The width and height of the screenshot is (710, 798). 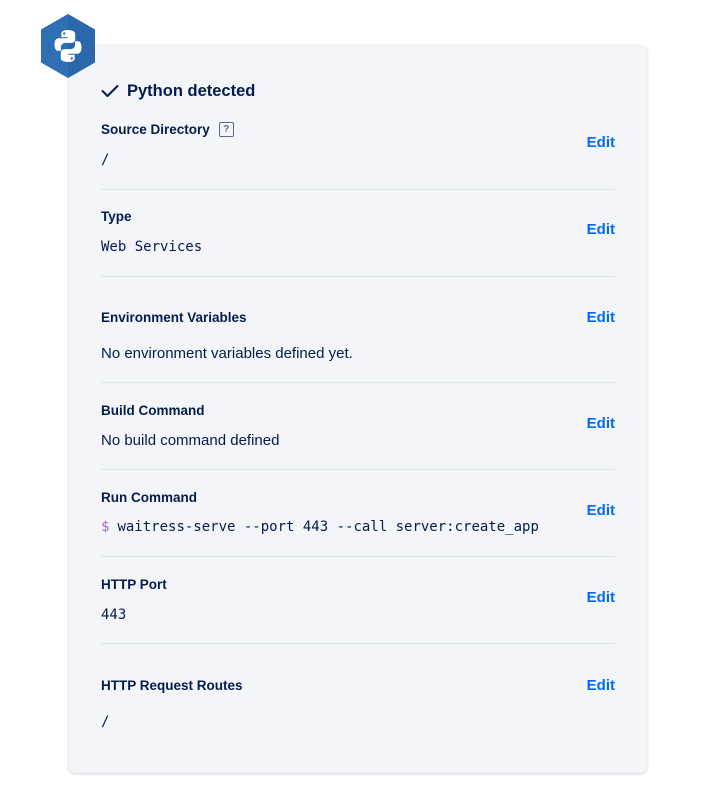 What do you see at coordinates (105, 527) in the screenshot?
I see `prompt-symbol: $` at bounding box center [105, 527].